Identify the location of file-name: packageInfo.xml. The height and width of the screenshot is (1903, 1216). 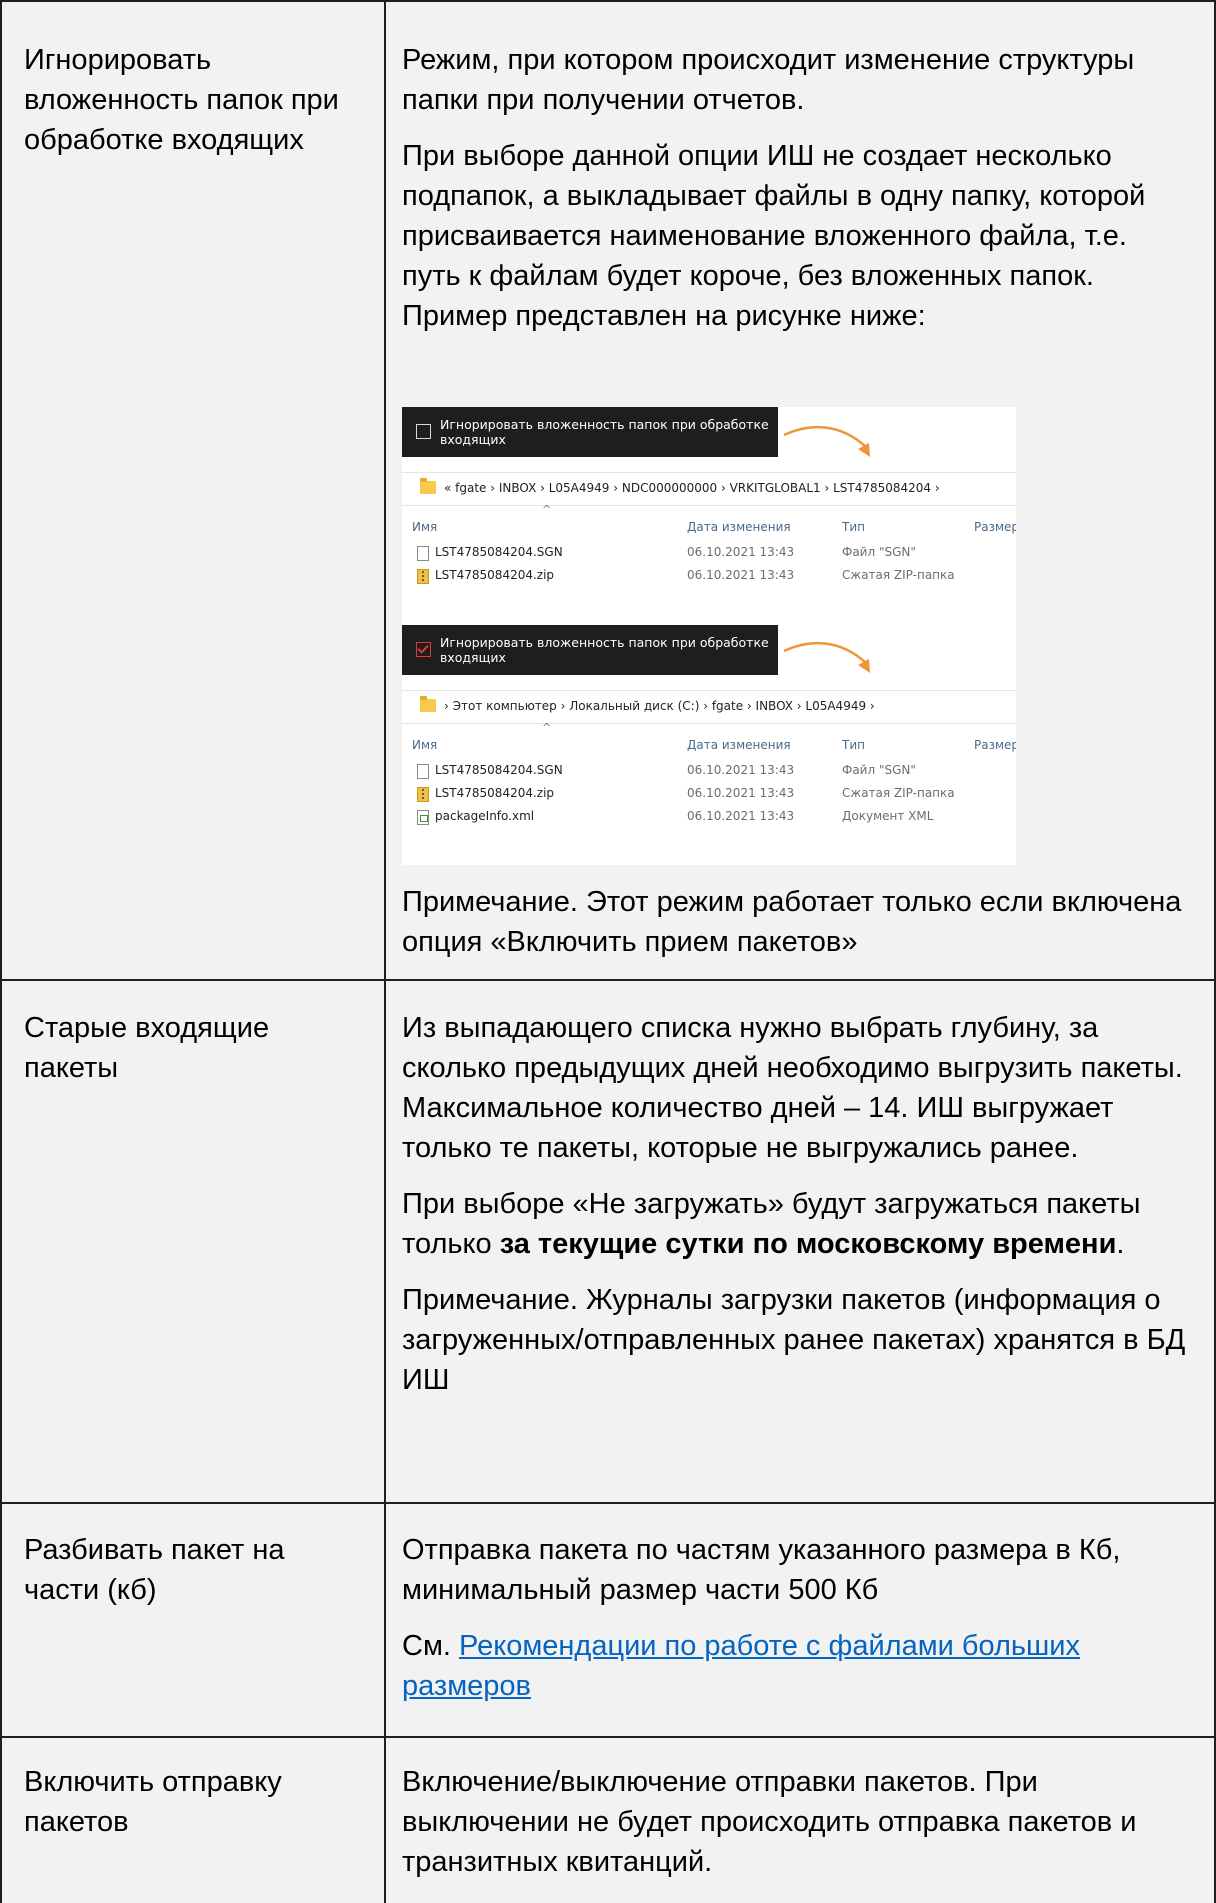
(485, 816).